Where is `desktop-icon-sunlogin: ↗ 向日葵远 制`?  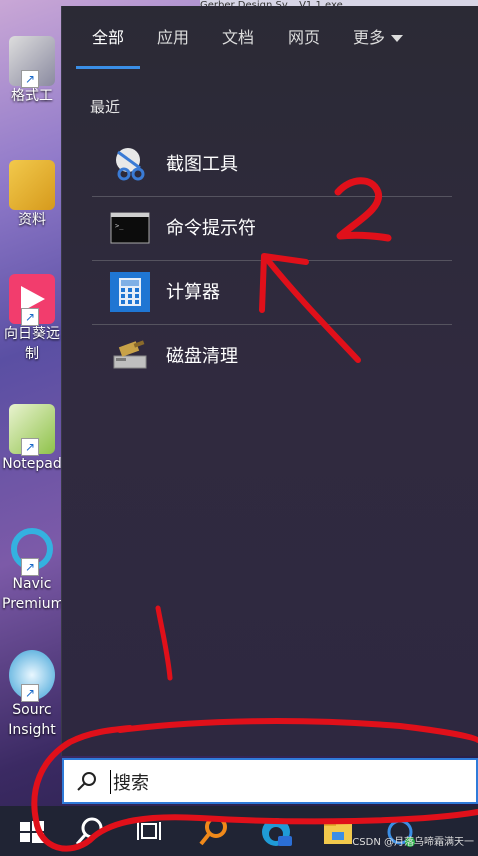
desktop-icon-sunlogin: ↗ 向日葵远 制 is located at coordinates (32, 319).